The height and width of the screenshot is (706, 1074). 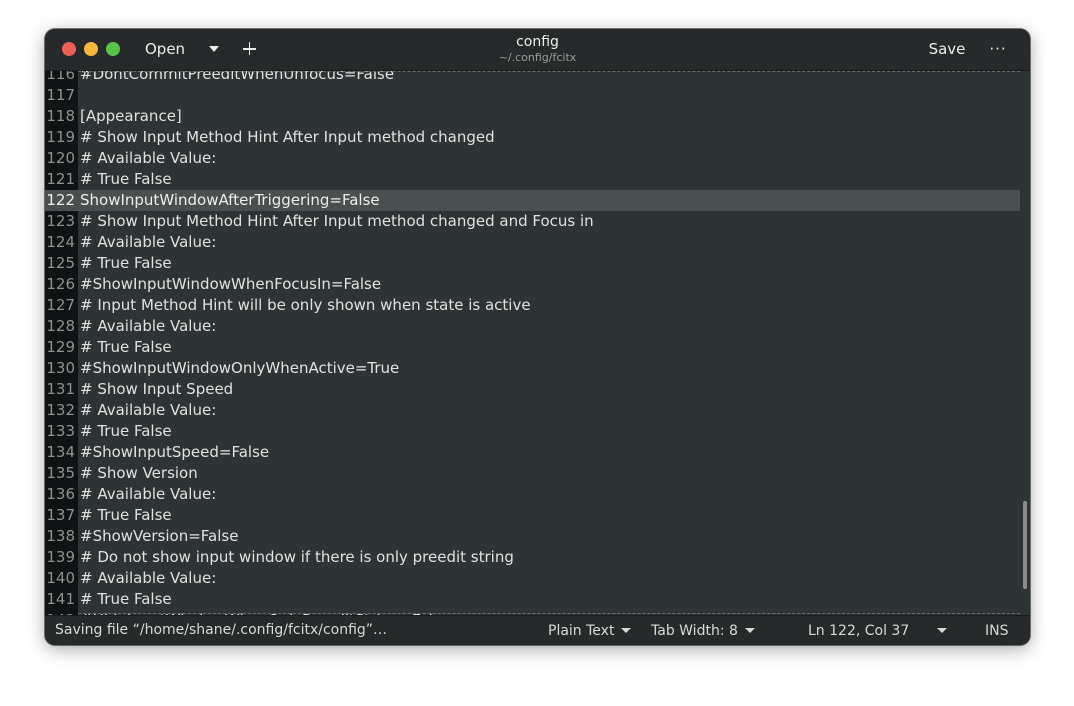 I want to click on editor-line: 133 # True False, so click(x=537, y=431).